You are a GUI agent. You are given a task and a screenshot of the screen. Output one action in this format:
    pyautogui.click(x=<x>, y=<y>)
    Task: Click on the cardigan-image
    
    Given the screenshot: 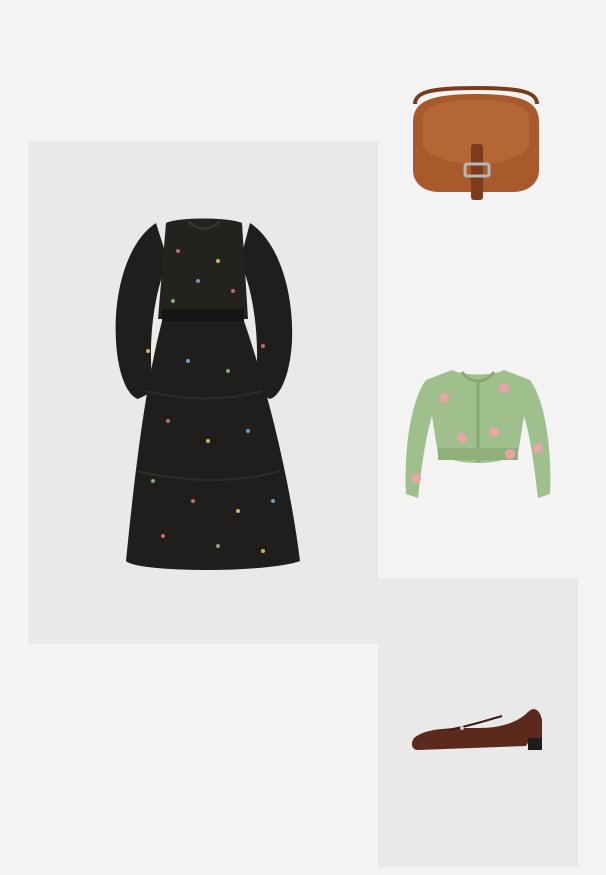 What is the action you would take?
    pyautogui.click(x=478, y=434)
    